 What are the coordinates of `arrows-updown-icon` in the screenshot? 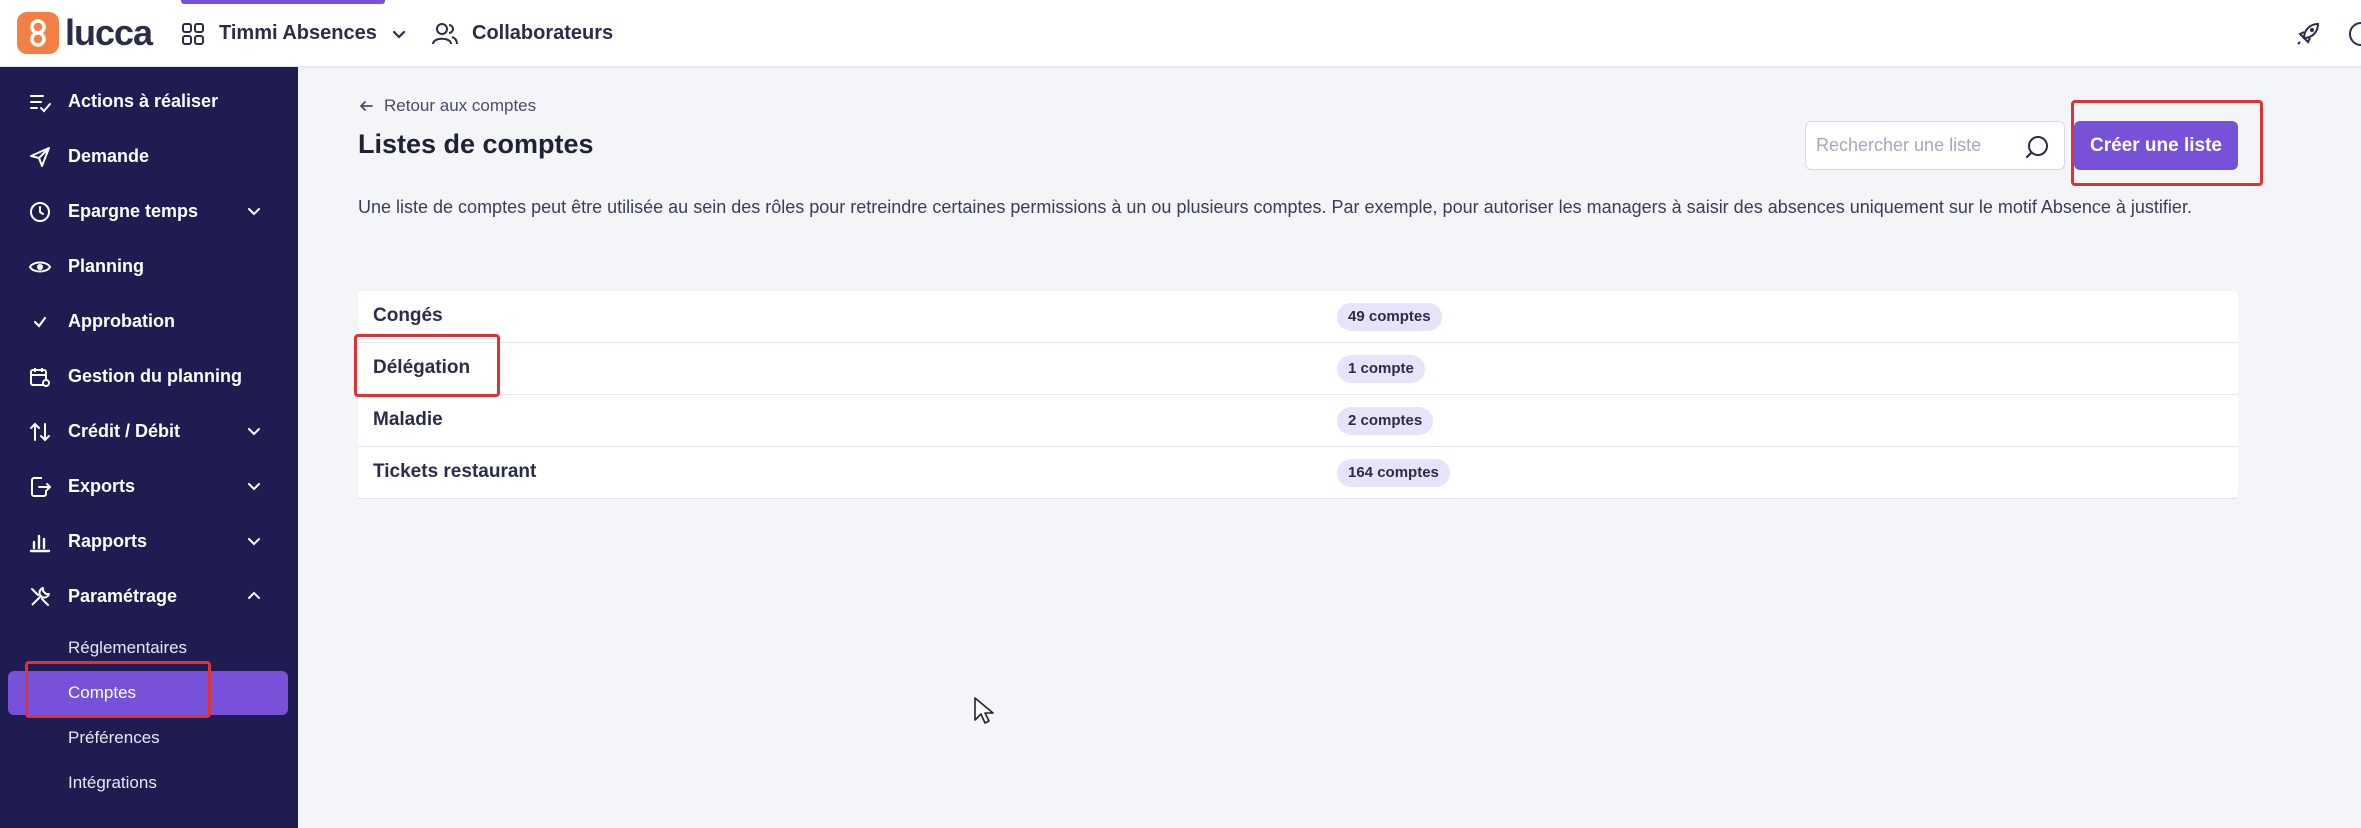 It's located at (40, 432).